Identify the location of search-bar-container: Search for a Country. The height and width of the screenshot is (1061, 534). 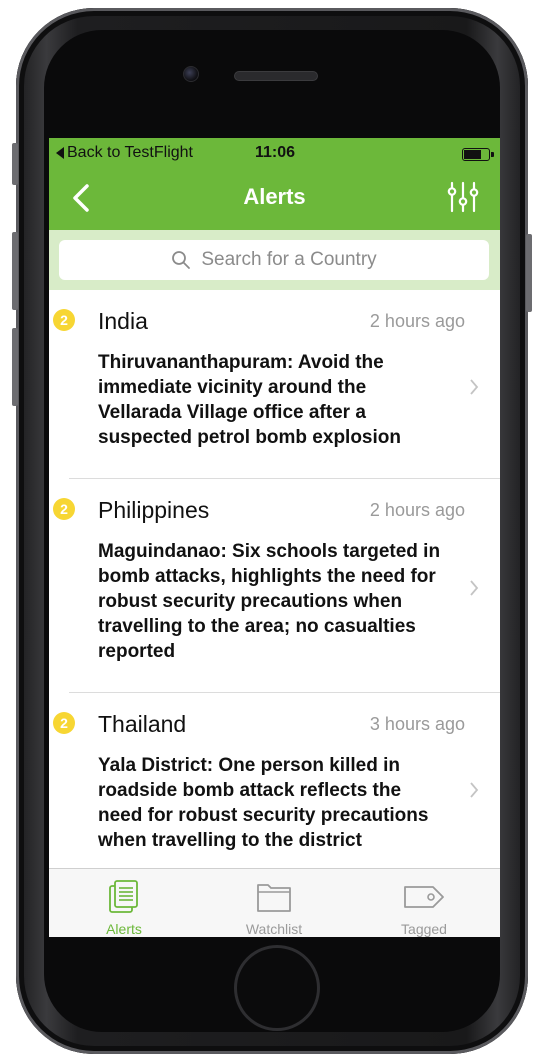
(274, 260).